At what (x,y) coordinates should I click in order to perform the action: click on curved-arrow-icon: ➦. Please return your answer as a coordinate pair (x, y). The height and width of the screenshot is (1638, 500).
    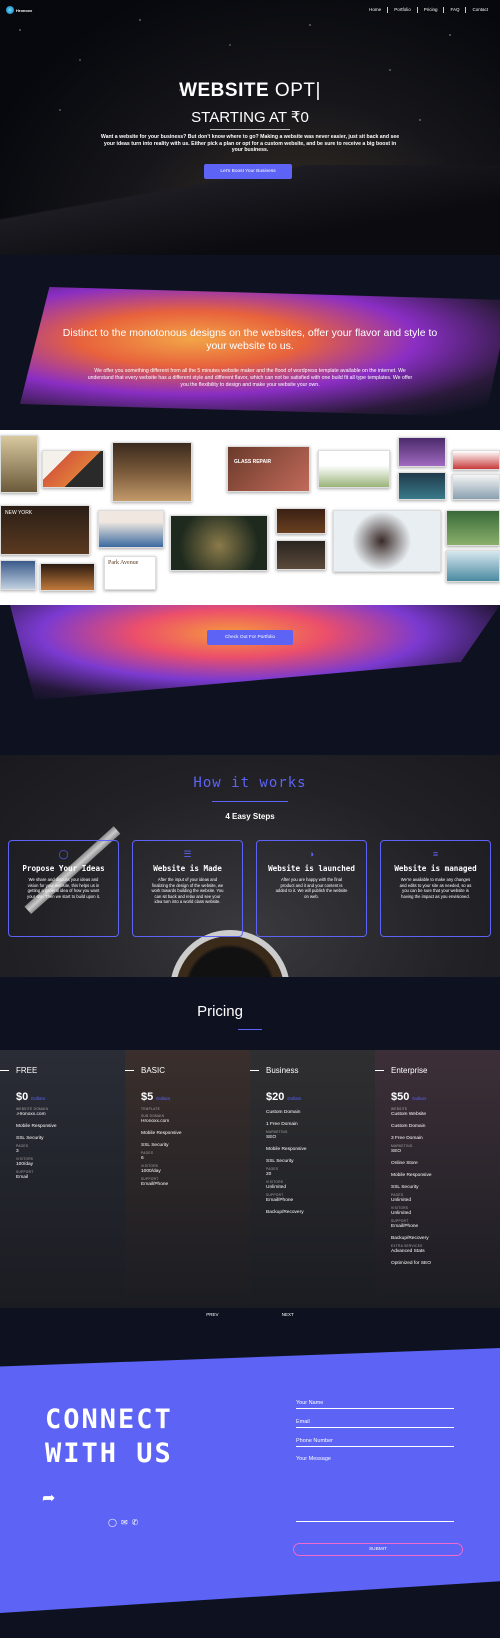
    Looking at the image, I should click on (49, 1498).